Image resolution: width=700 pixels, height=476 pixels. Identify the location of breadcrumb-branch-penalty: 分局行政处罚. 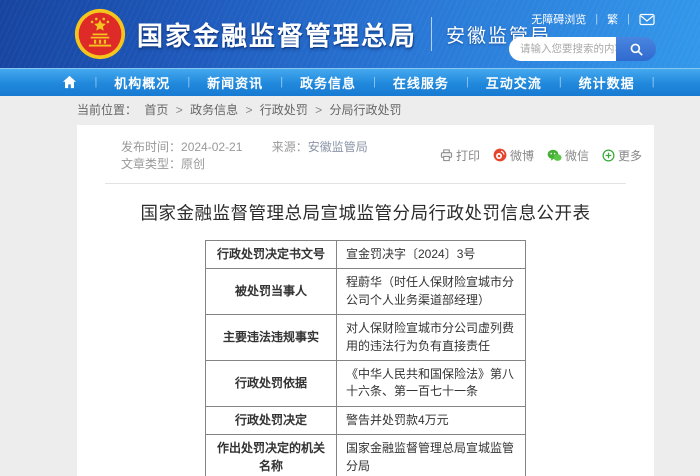
(366, 110).